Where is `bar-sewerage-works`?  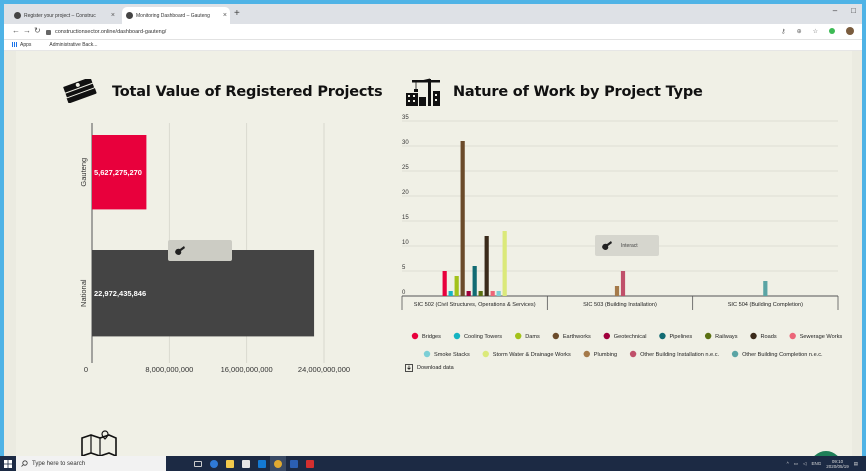 bar-sewerage-works is located at coordinates (492, 293).